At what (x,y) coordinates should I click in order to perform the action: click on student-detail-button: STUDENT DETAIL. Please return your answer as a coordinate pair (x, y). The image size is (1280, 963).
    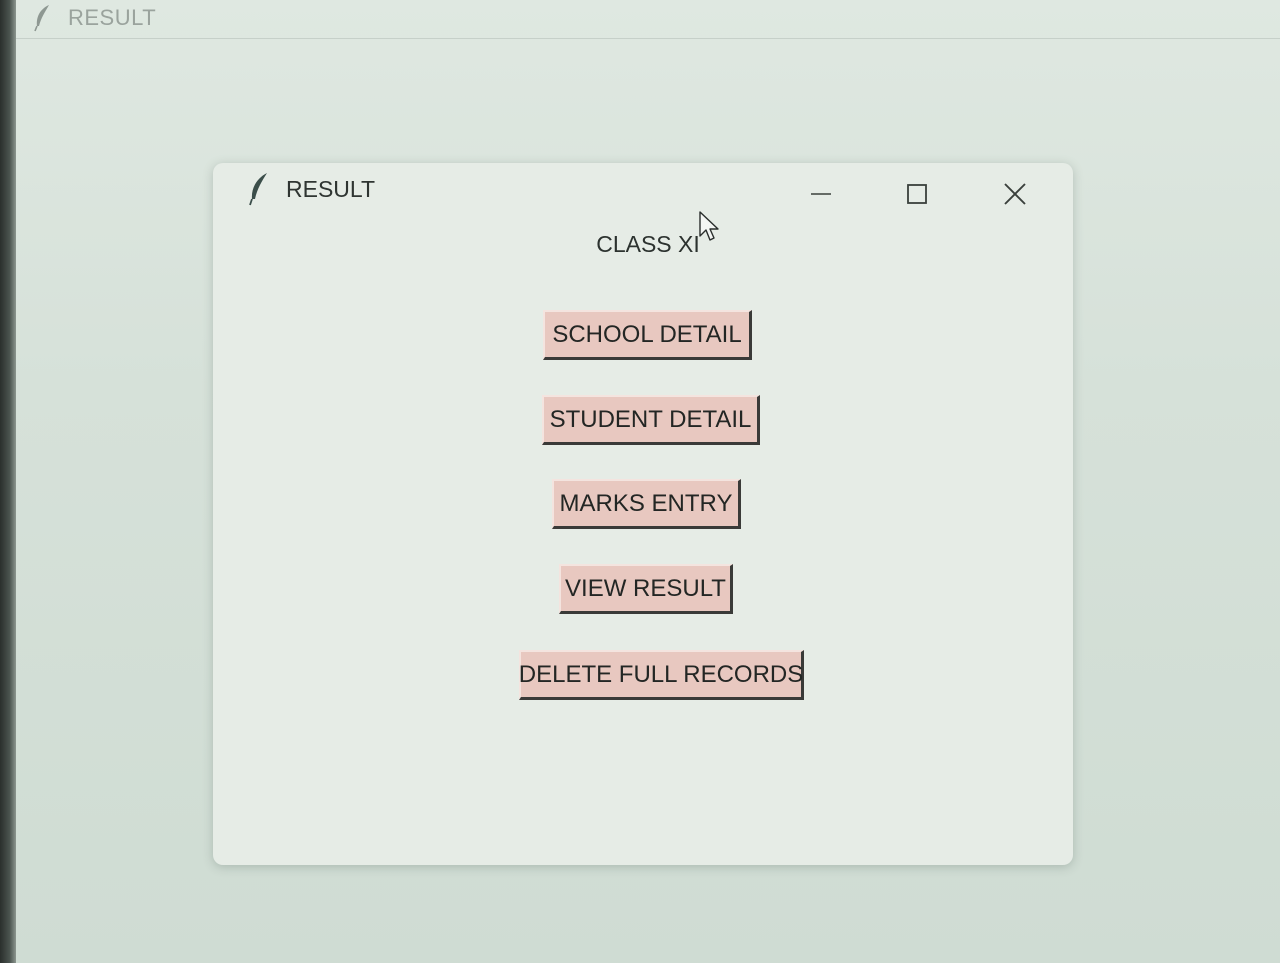
    Looking at the image, I should click on (651, 420).